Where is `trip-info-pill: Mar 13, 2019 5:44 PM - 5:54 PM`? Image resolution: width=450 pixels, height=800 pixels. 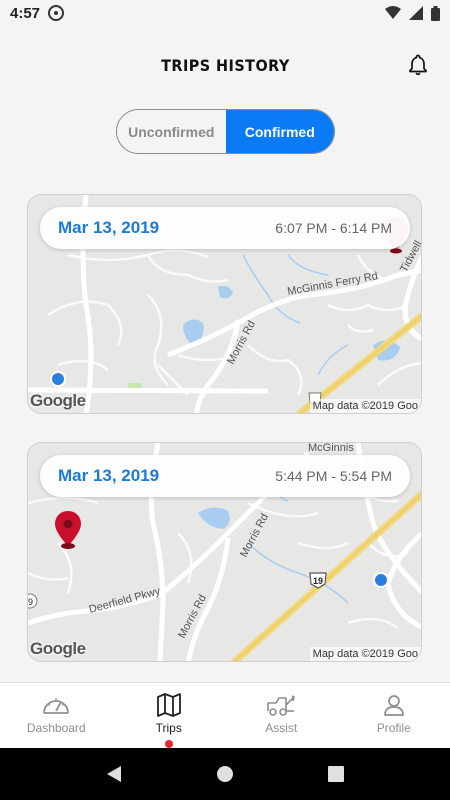 trip-info-pill: Mar 13, 2019 5:44 PM - 5:54 PM is located at coordinates (225, 476).